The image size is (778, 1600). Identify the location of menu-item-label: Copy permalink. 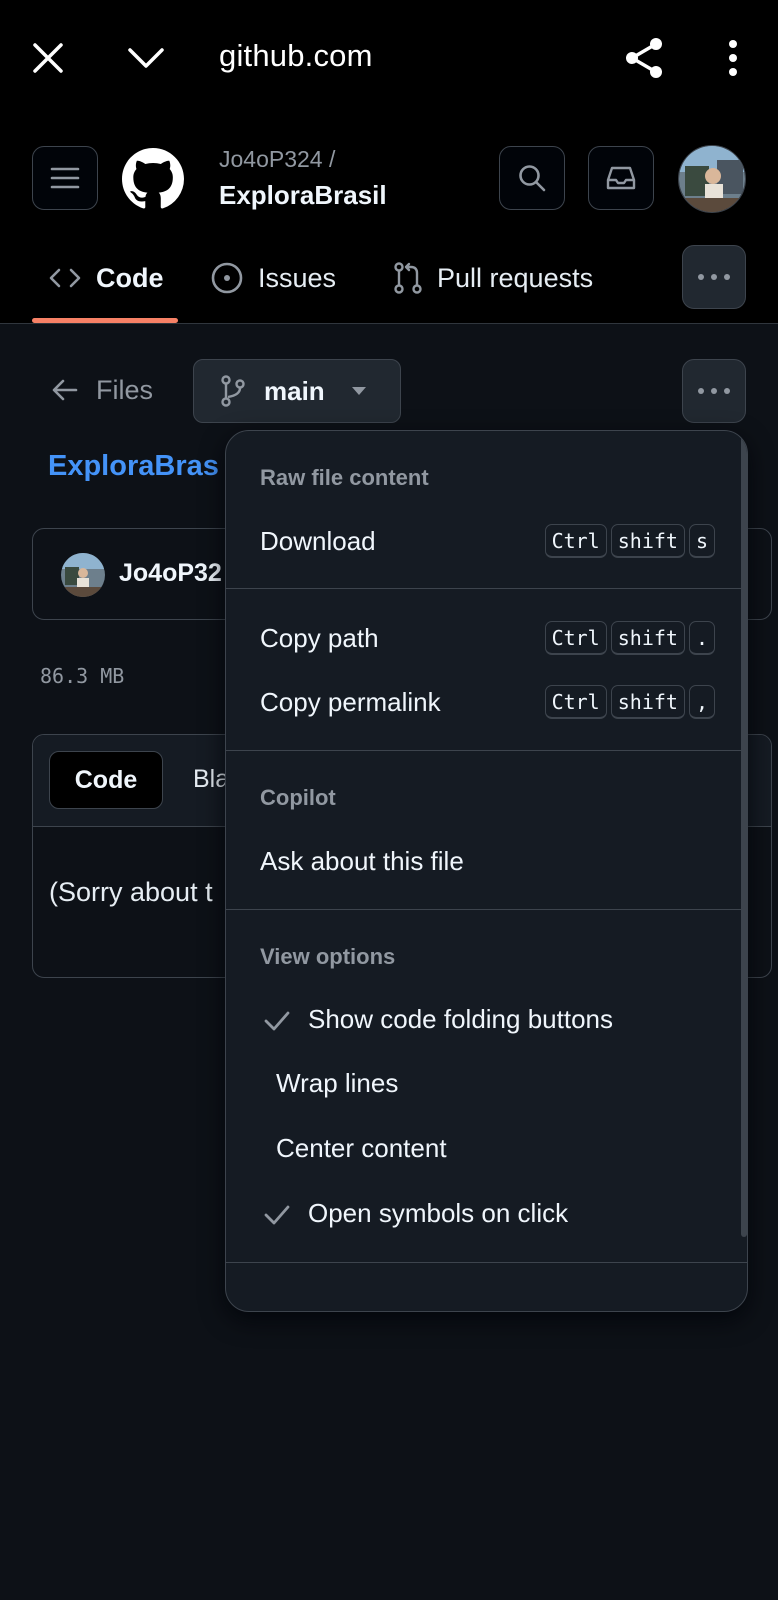
(350, 701).